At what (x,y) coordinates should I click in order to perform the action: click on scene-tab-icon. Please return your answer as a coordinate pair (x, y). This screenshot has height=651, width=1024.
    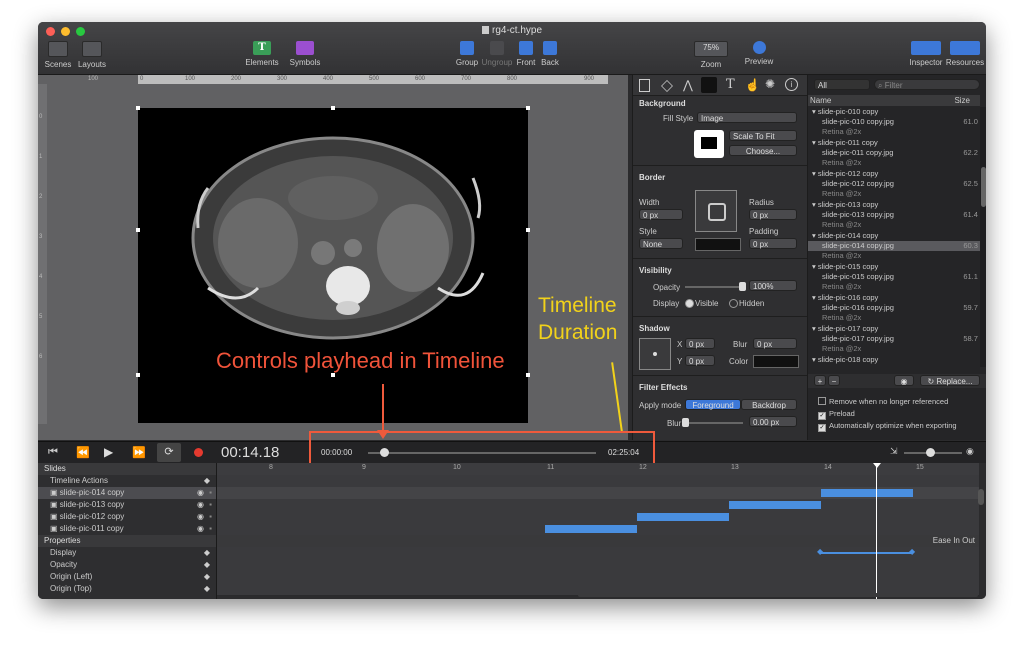
    Looking at the image, I should click on (667, 86).